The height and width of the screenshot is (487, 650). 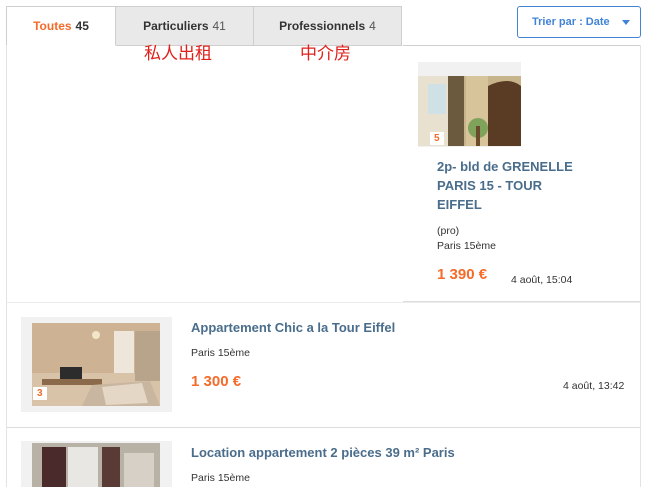 I want to click on annotation-particuliers: 私人出租, so click(x=178, y=54).